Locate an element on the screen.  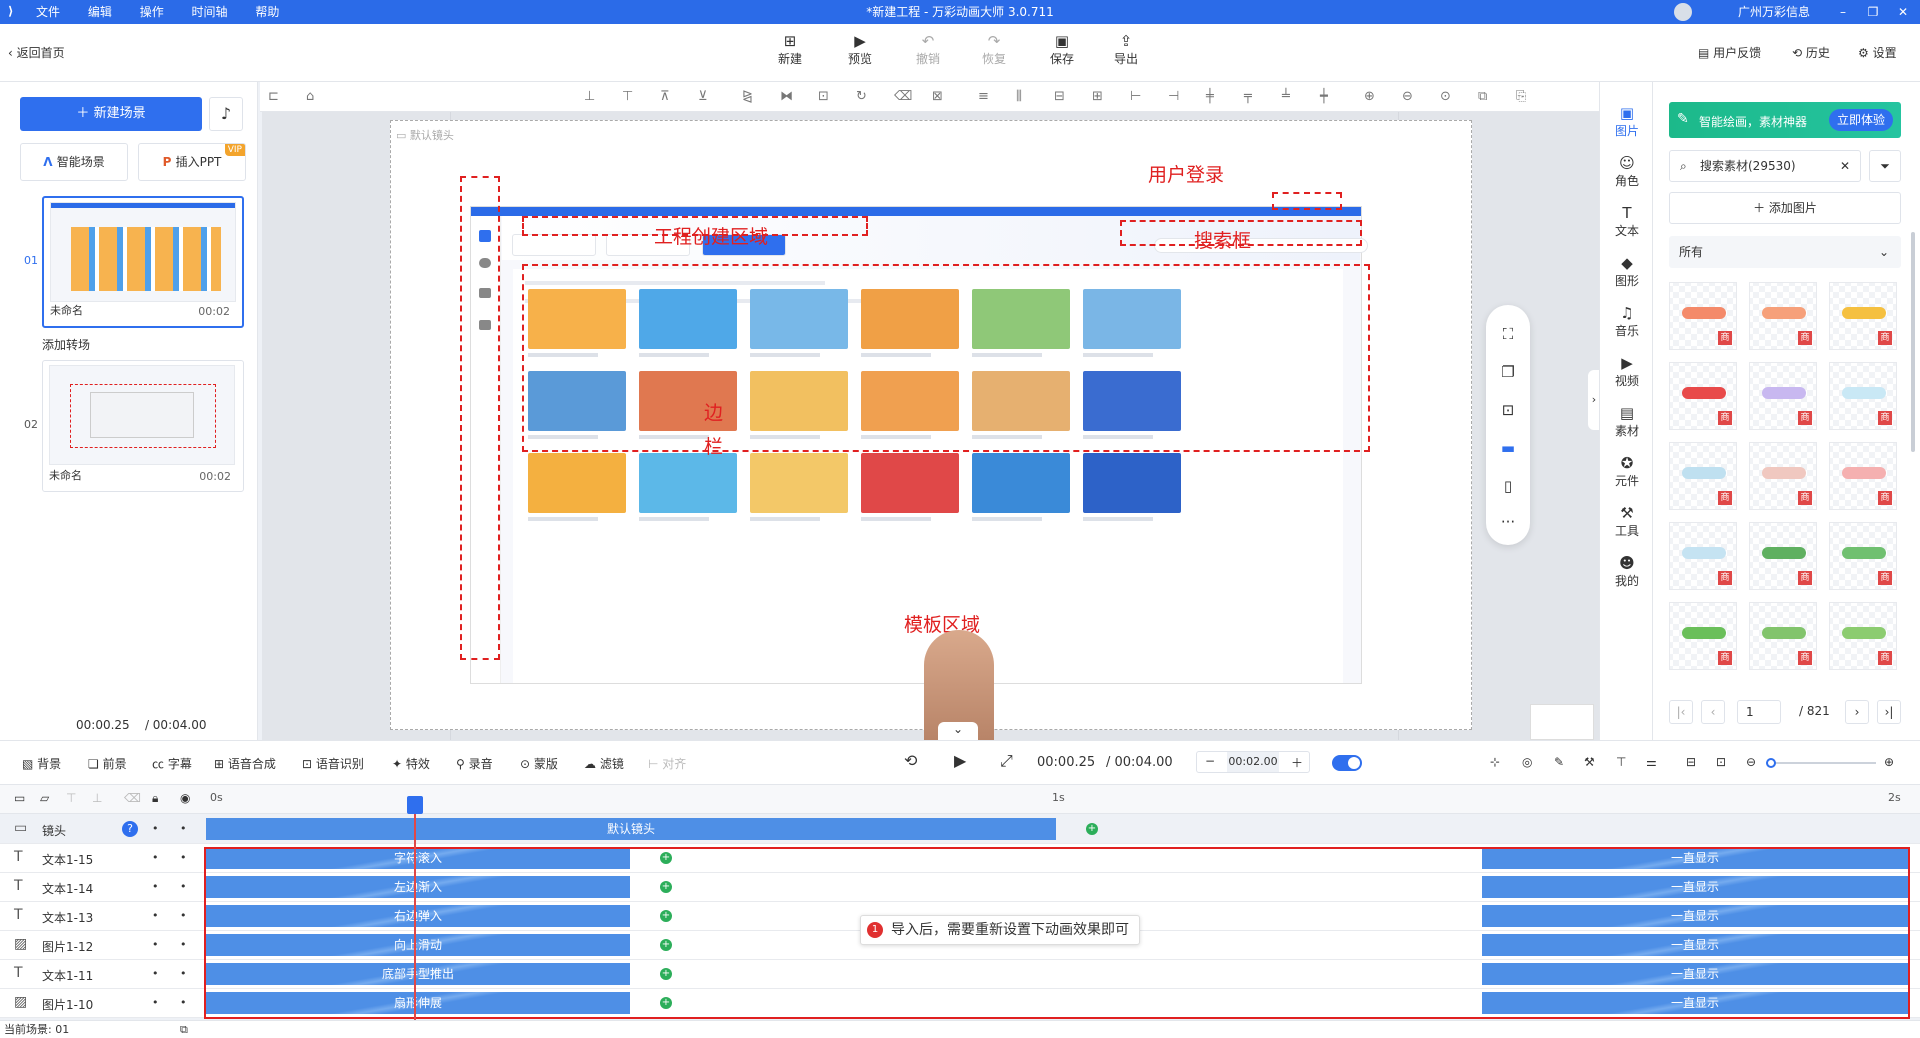
material-search-input: ⌕ 搜索素材(29530) ✕ is located at coordinates (1765, 166).